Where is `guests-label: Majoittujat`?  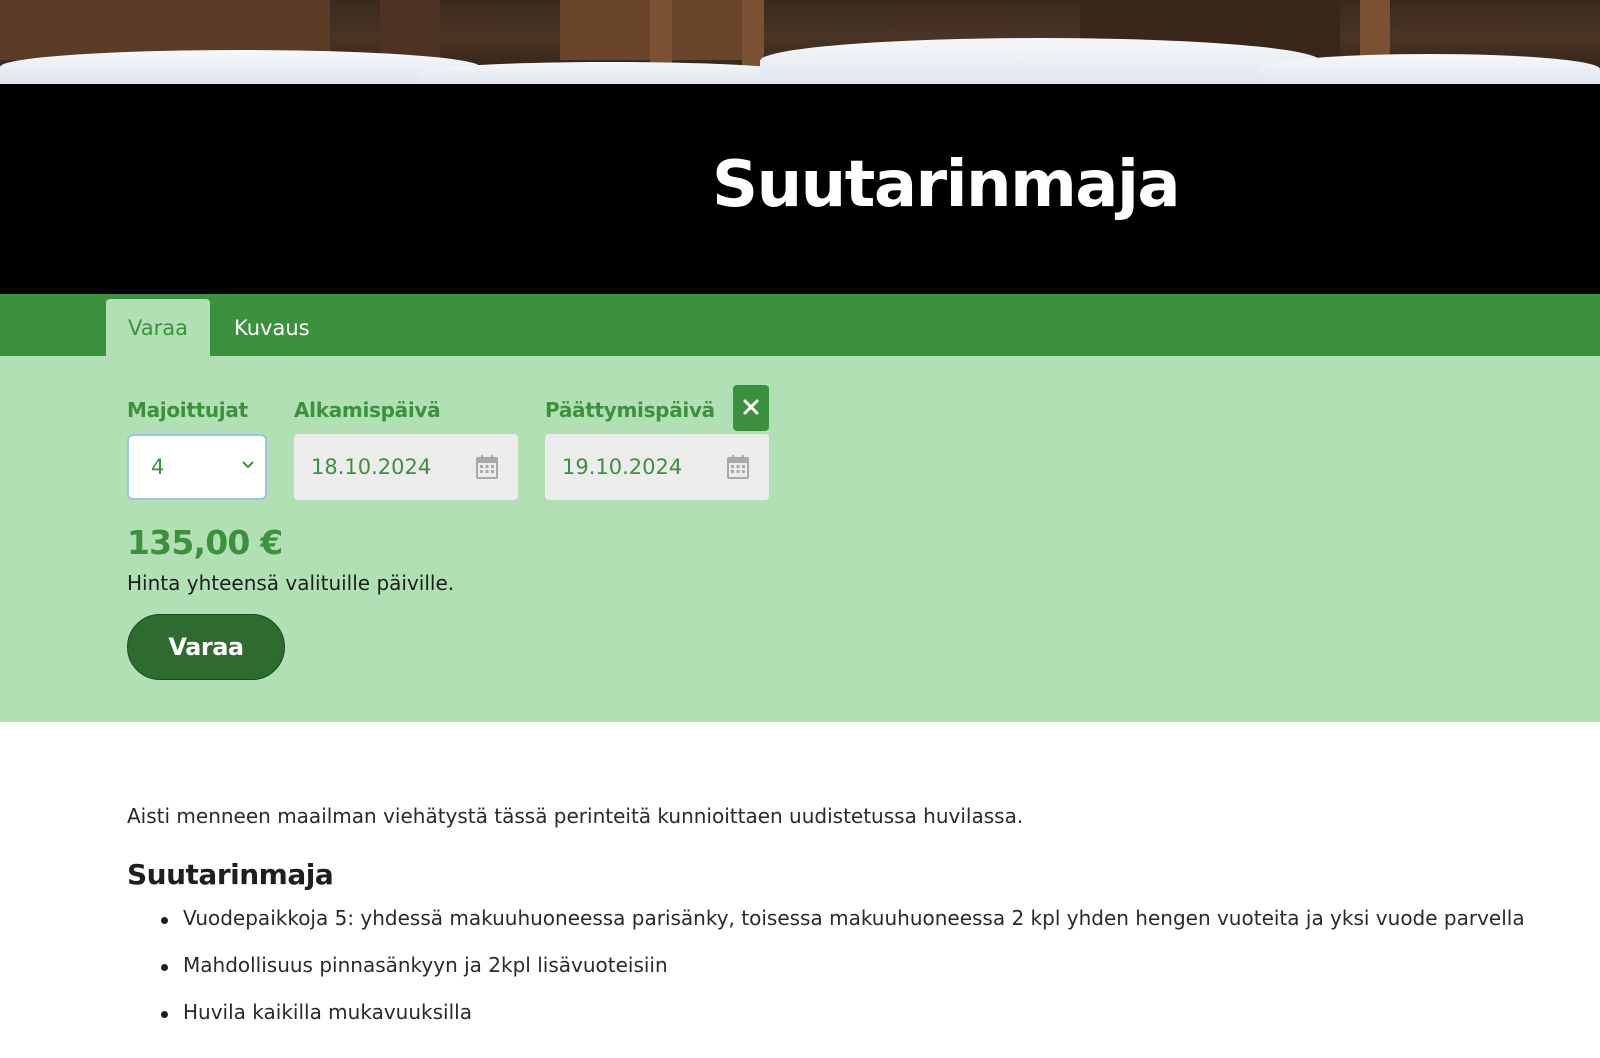 guests-label: Majoittujat is located at coordinates (187, 410).